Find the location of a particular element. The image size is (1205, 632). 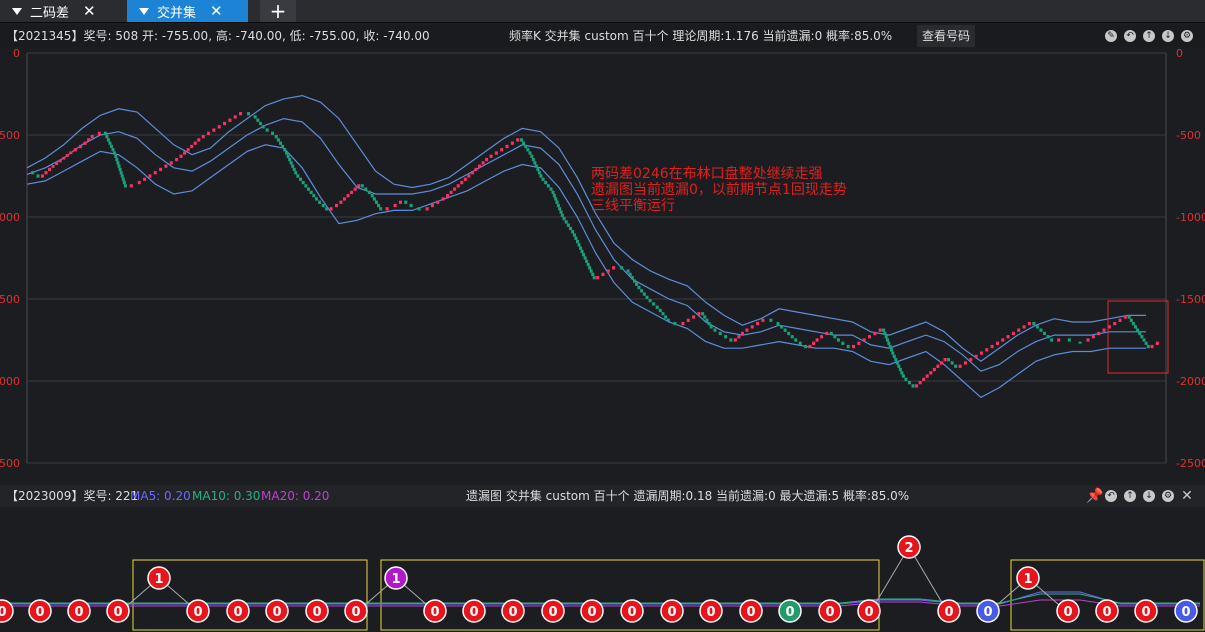

bubble-label: 1 is located at coordinates (395, 579).